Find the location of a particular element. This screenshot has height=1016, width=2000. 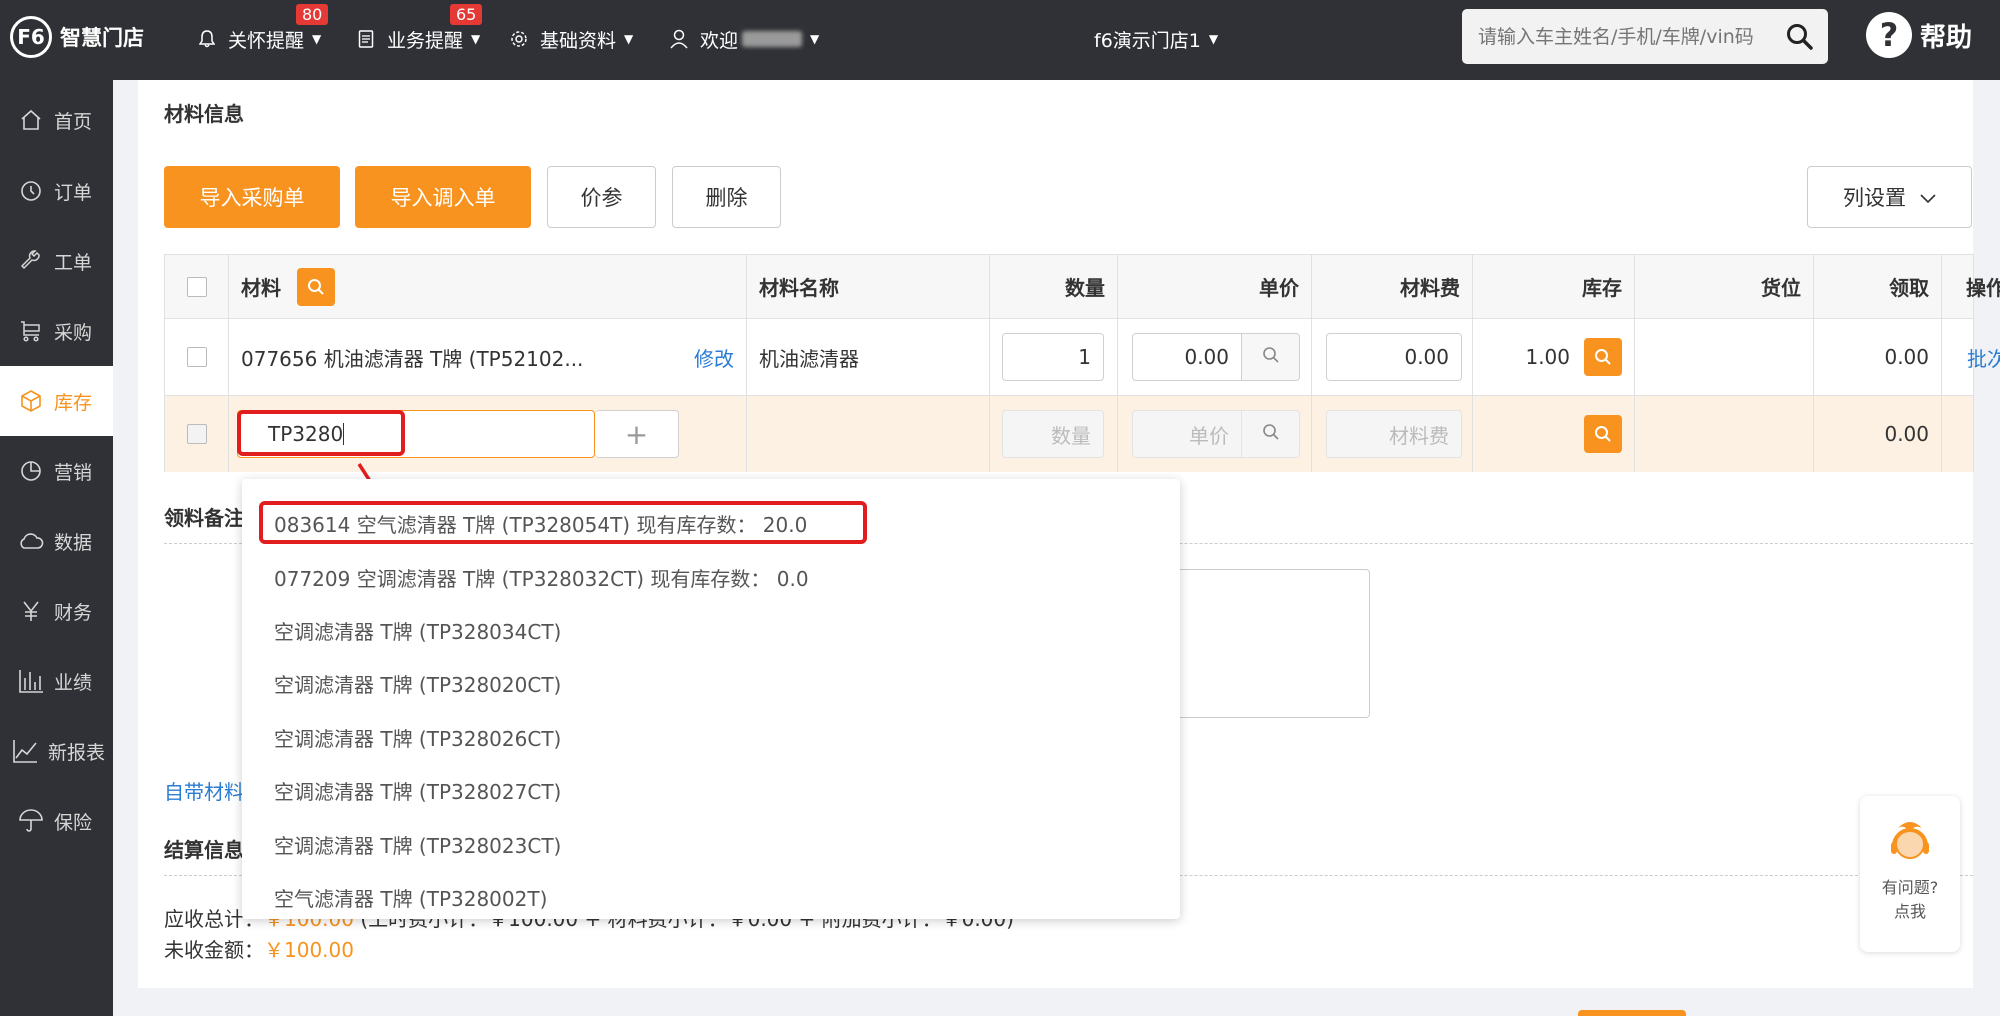

sidebar-item-data: 数据 is located at coordinates (56, 541).